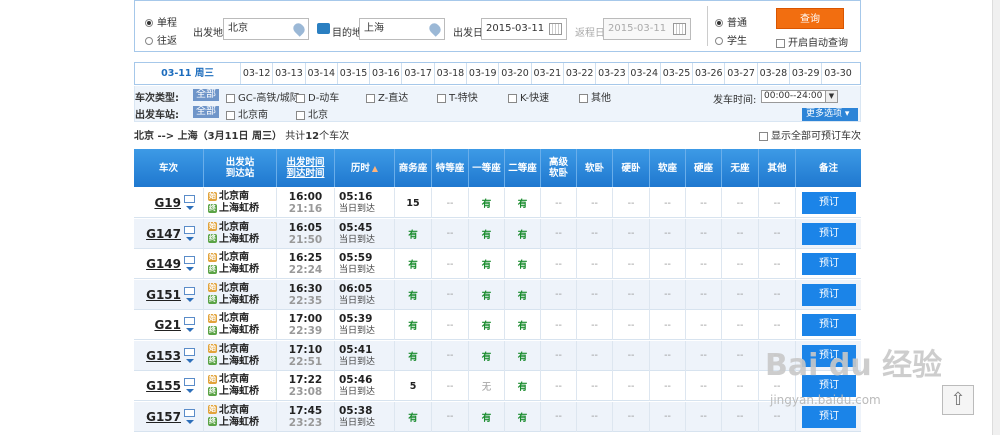 The image size is (1000, 435). What do you see at coordinates (288, 73) in the screenshot?
I see `tab-date: 03-13` at bounding box center [288, 73].